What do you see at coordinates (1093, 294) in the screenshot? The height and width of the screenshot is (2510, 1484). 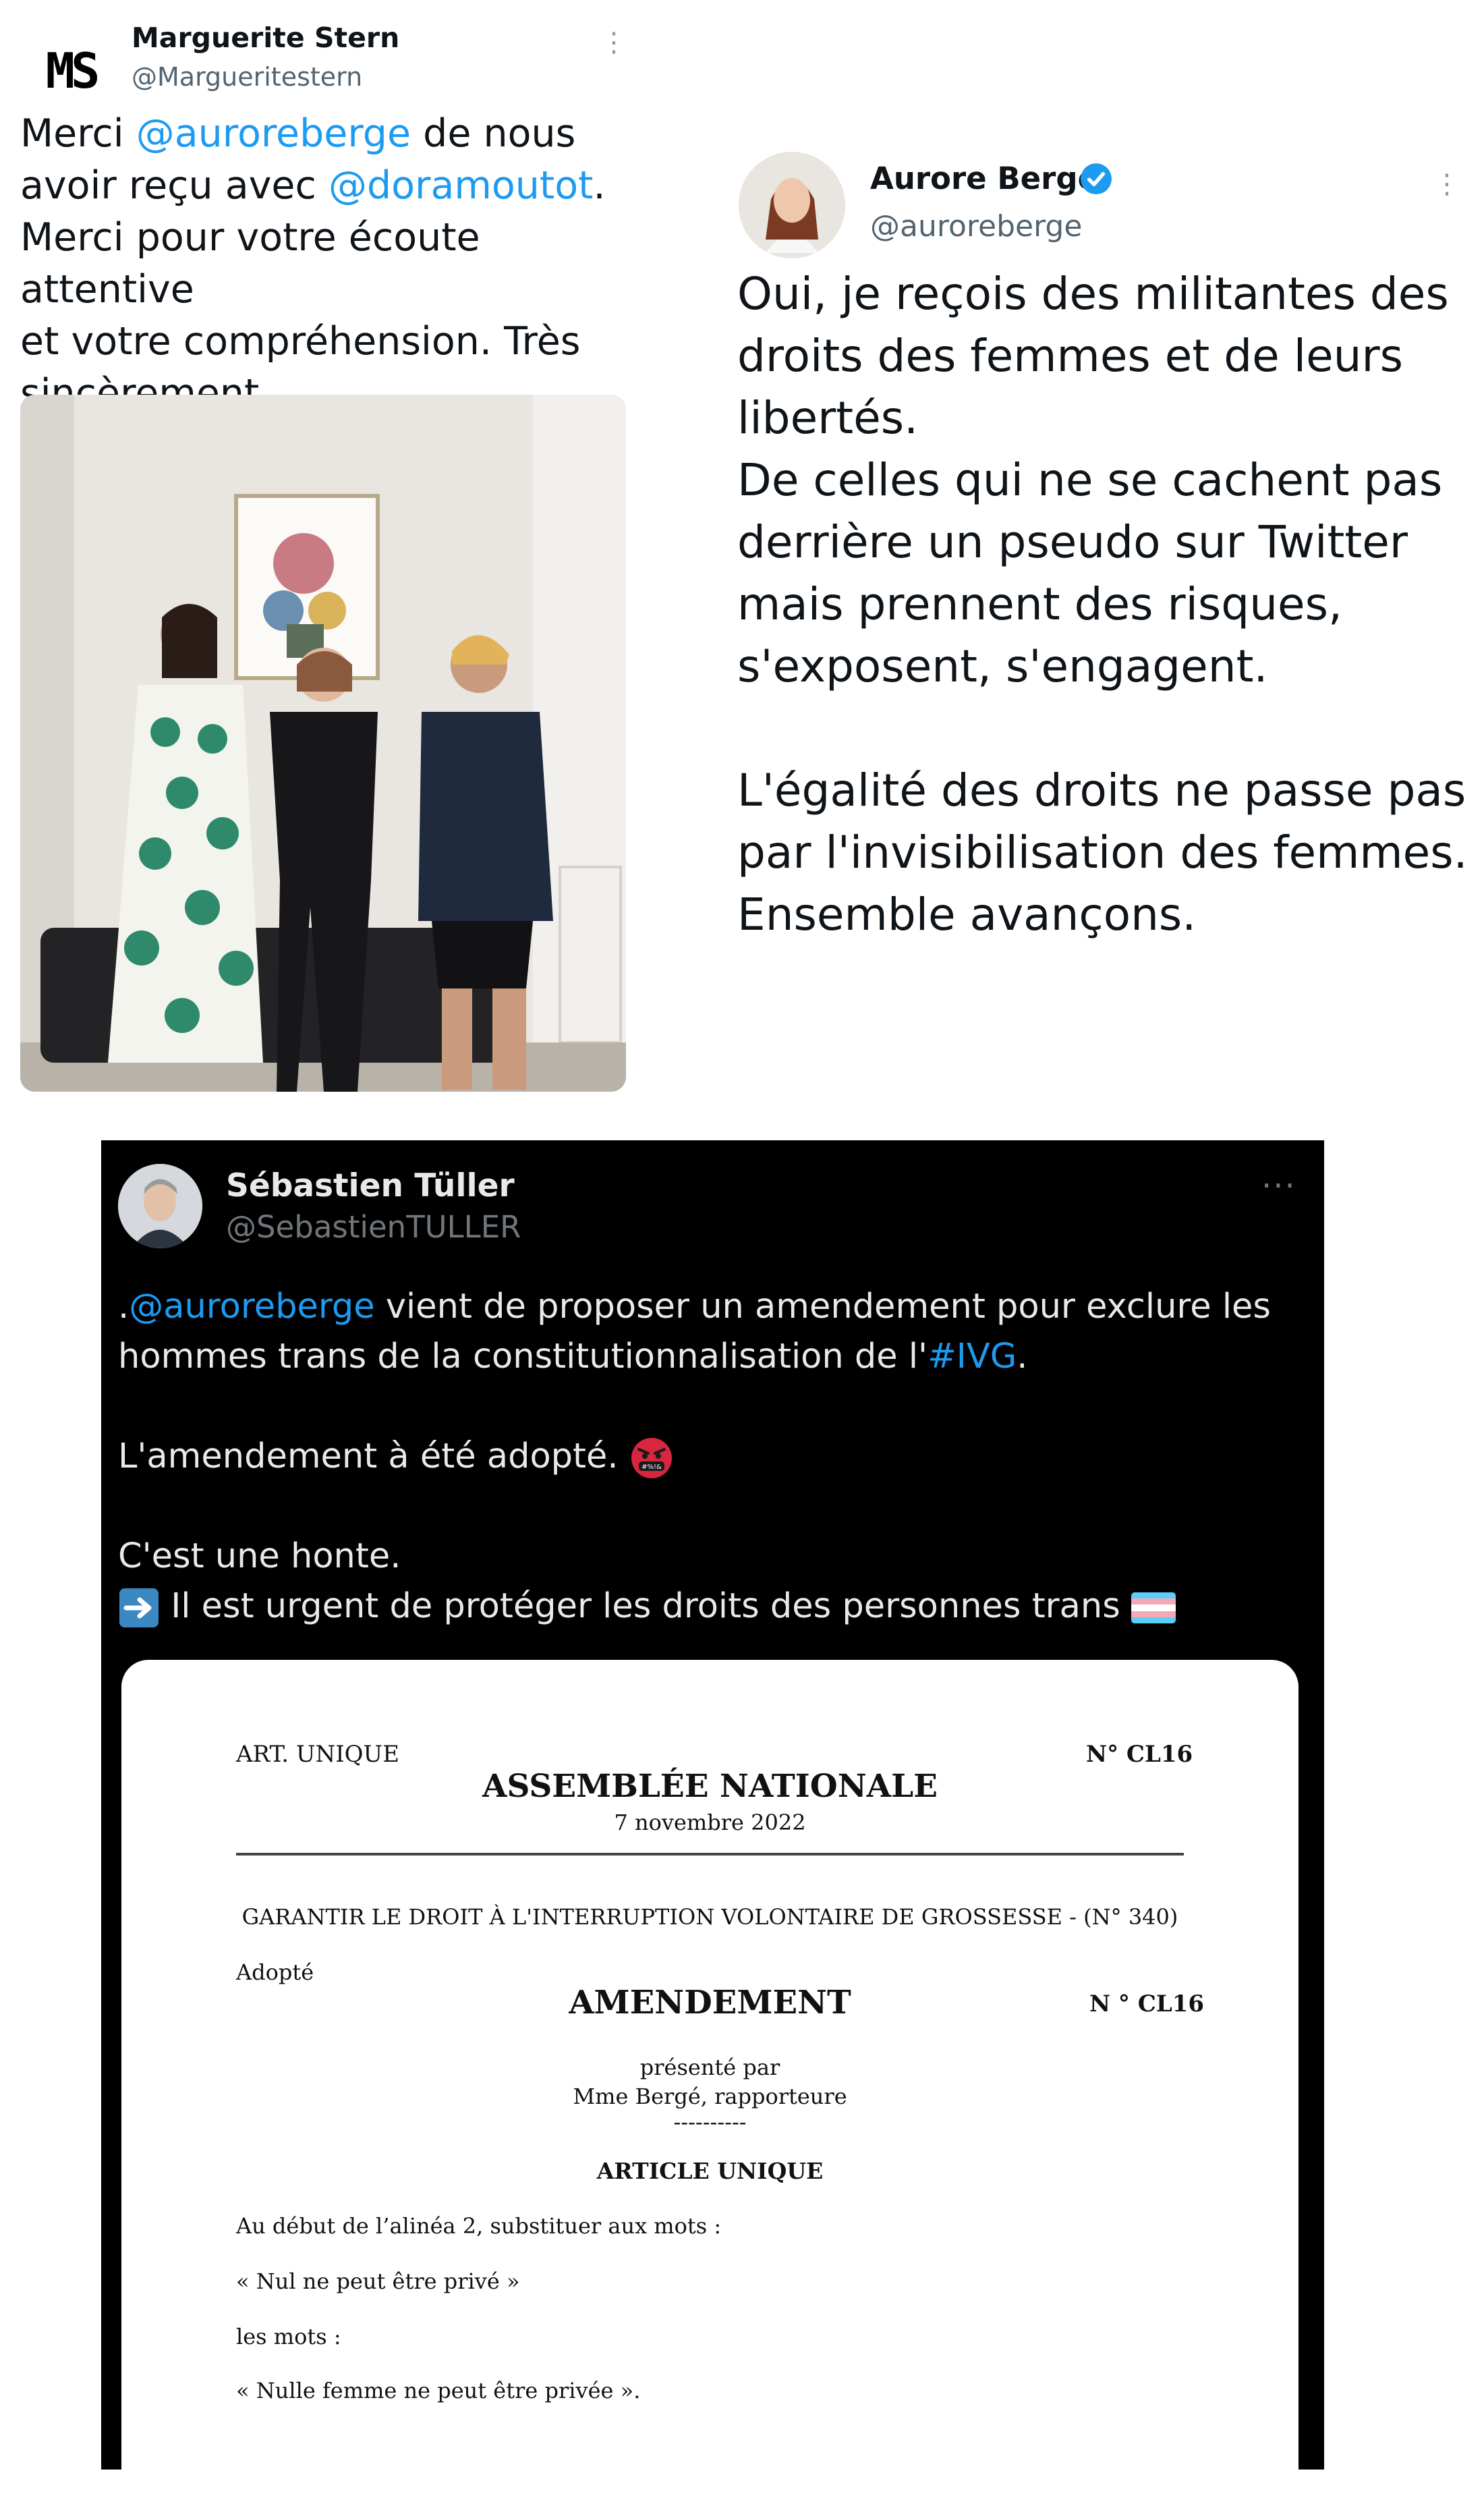 I see `tweet-text-line: Oui, je reçois des militantes des` at bounding box center [1093, 294].